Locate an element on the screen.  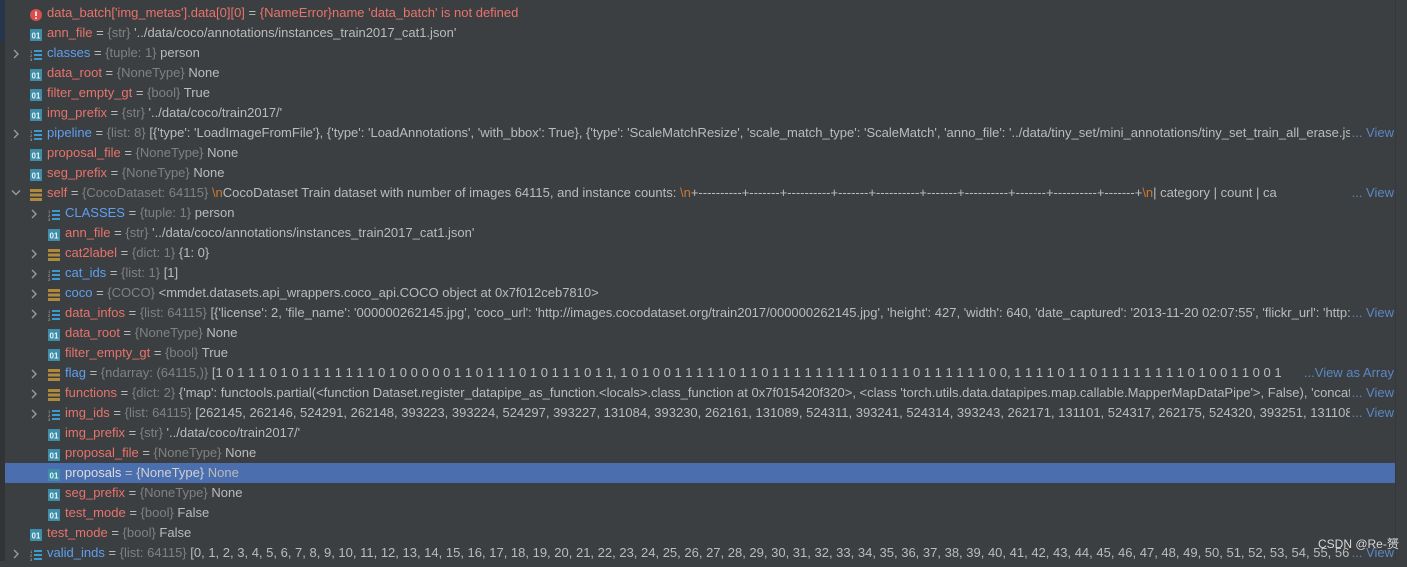
variable-row-content: 01 seg_prefix = {NoneType} None is located at coordinates (698, 173).